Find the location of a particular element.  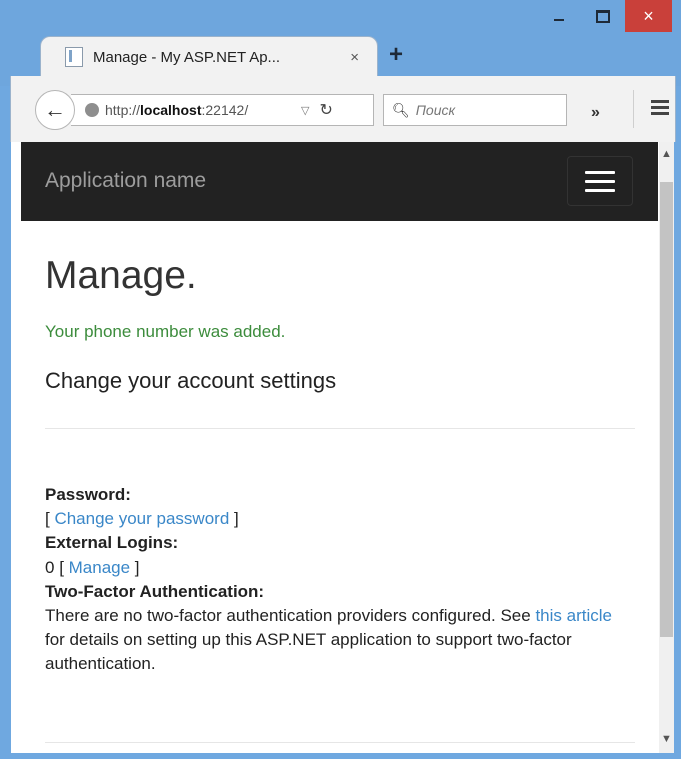

title-bar: × Manage - My ASP.NET Ap... × + is located at coordinates (340, 43).